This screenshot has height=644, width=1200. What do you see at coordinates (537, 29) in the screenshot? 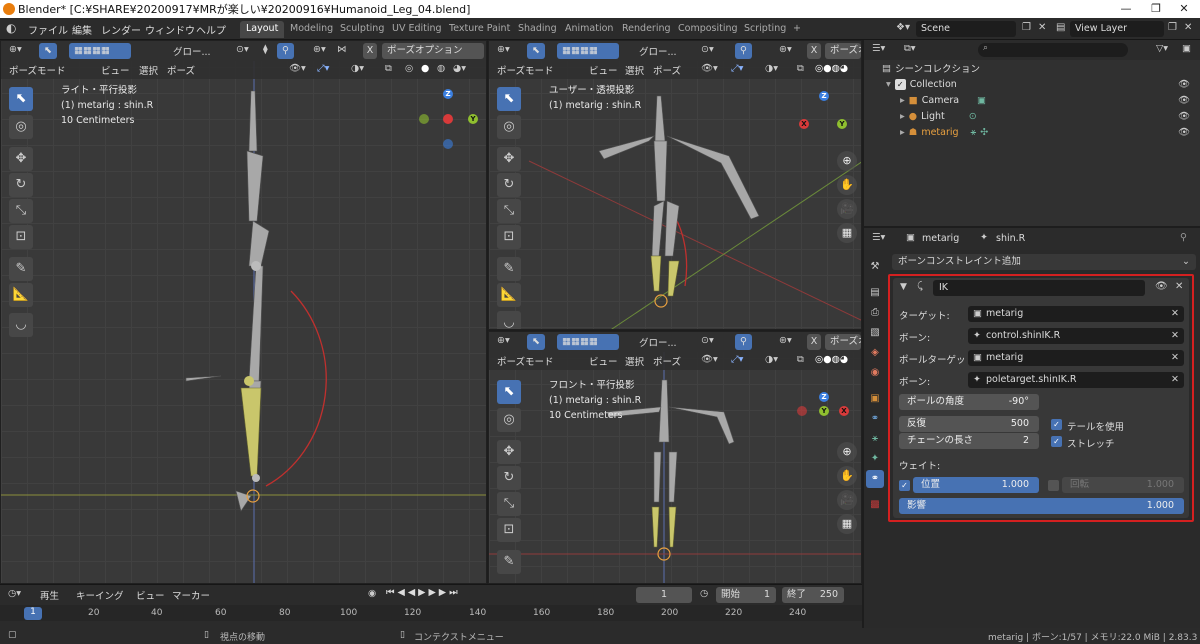
I see `tab-shading: Shading` at bounding box center [537, 29].